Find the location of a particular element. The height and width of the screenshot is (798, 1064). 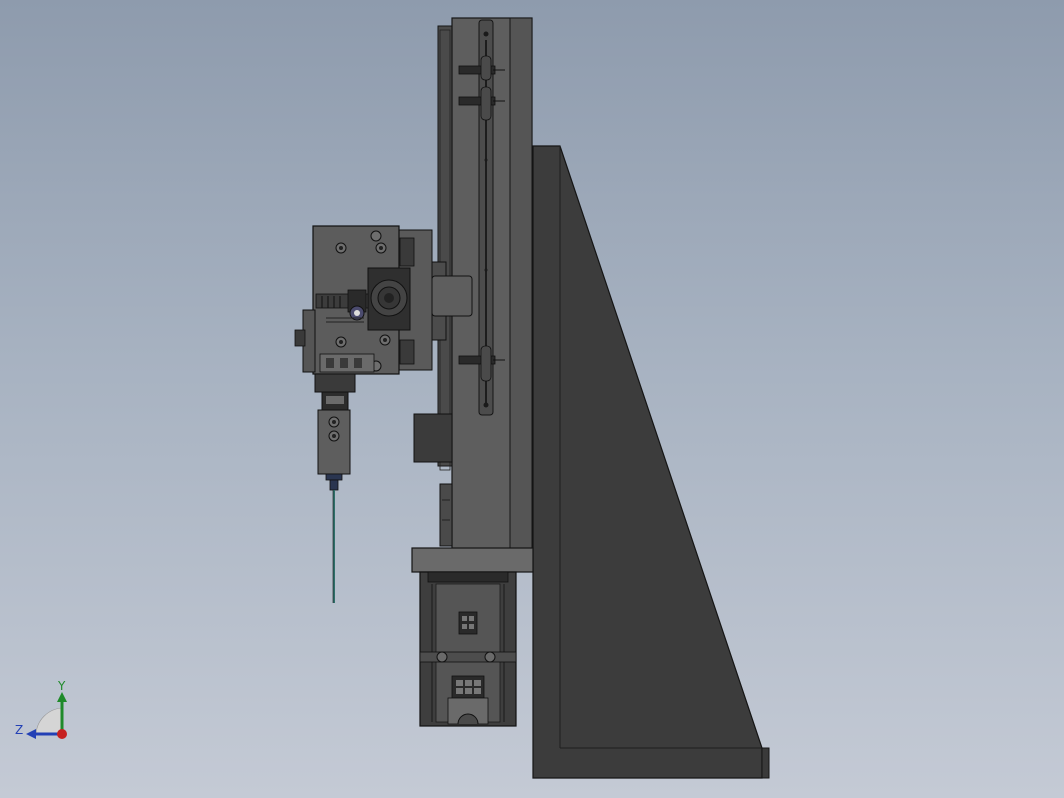

base-plate is located at coordinates (472, 560).